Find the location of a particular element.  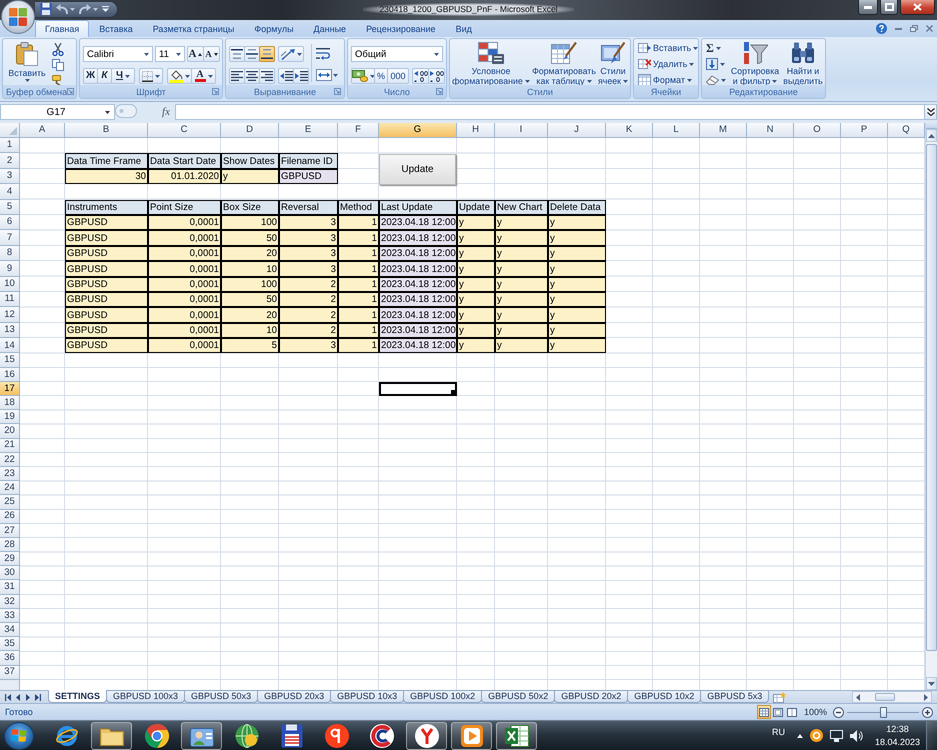

column-header: C is located at coordinates (184, 130).